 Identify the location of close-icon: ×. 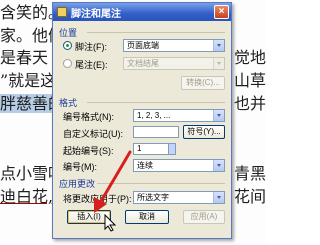
(221, 12).